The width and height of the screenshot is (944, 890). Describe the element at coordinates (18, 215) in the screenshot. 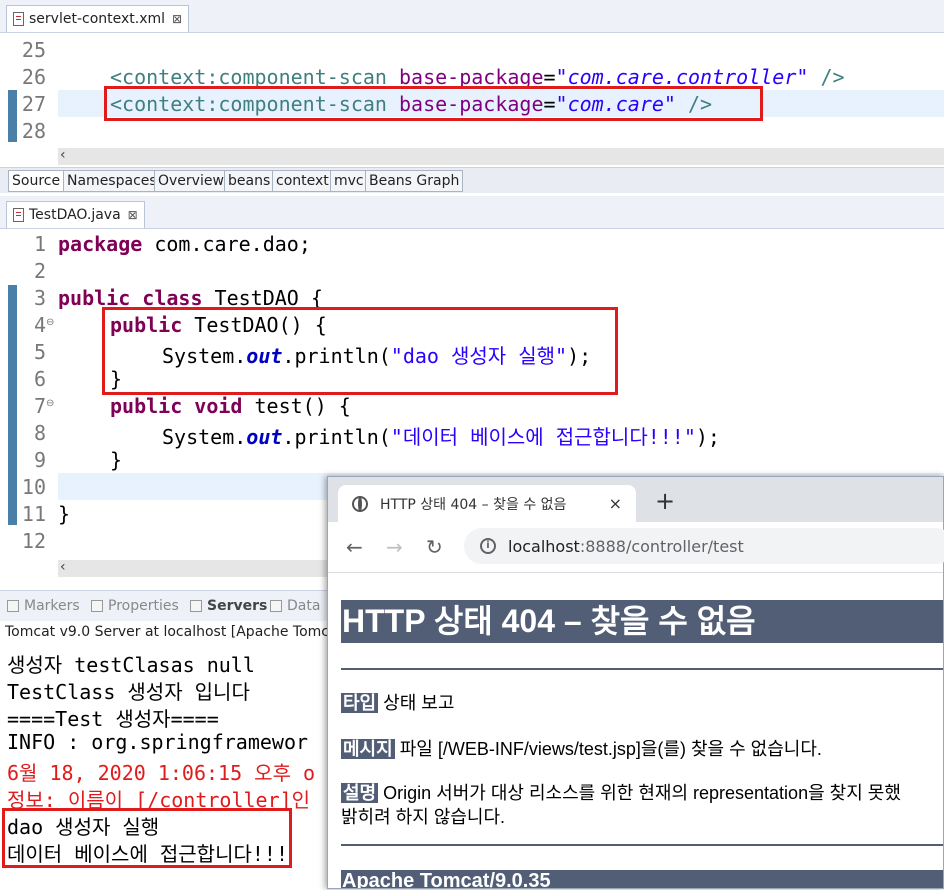

I see `java-file-icon` at that location.